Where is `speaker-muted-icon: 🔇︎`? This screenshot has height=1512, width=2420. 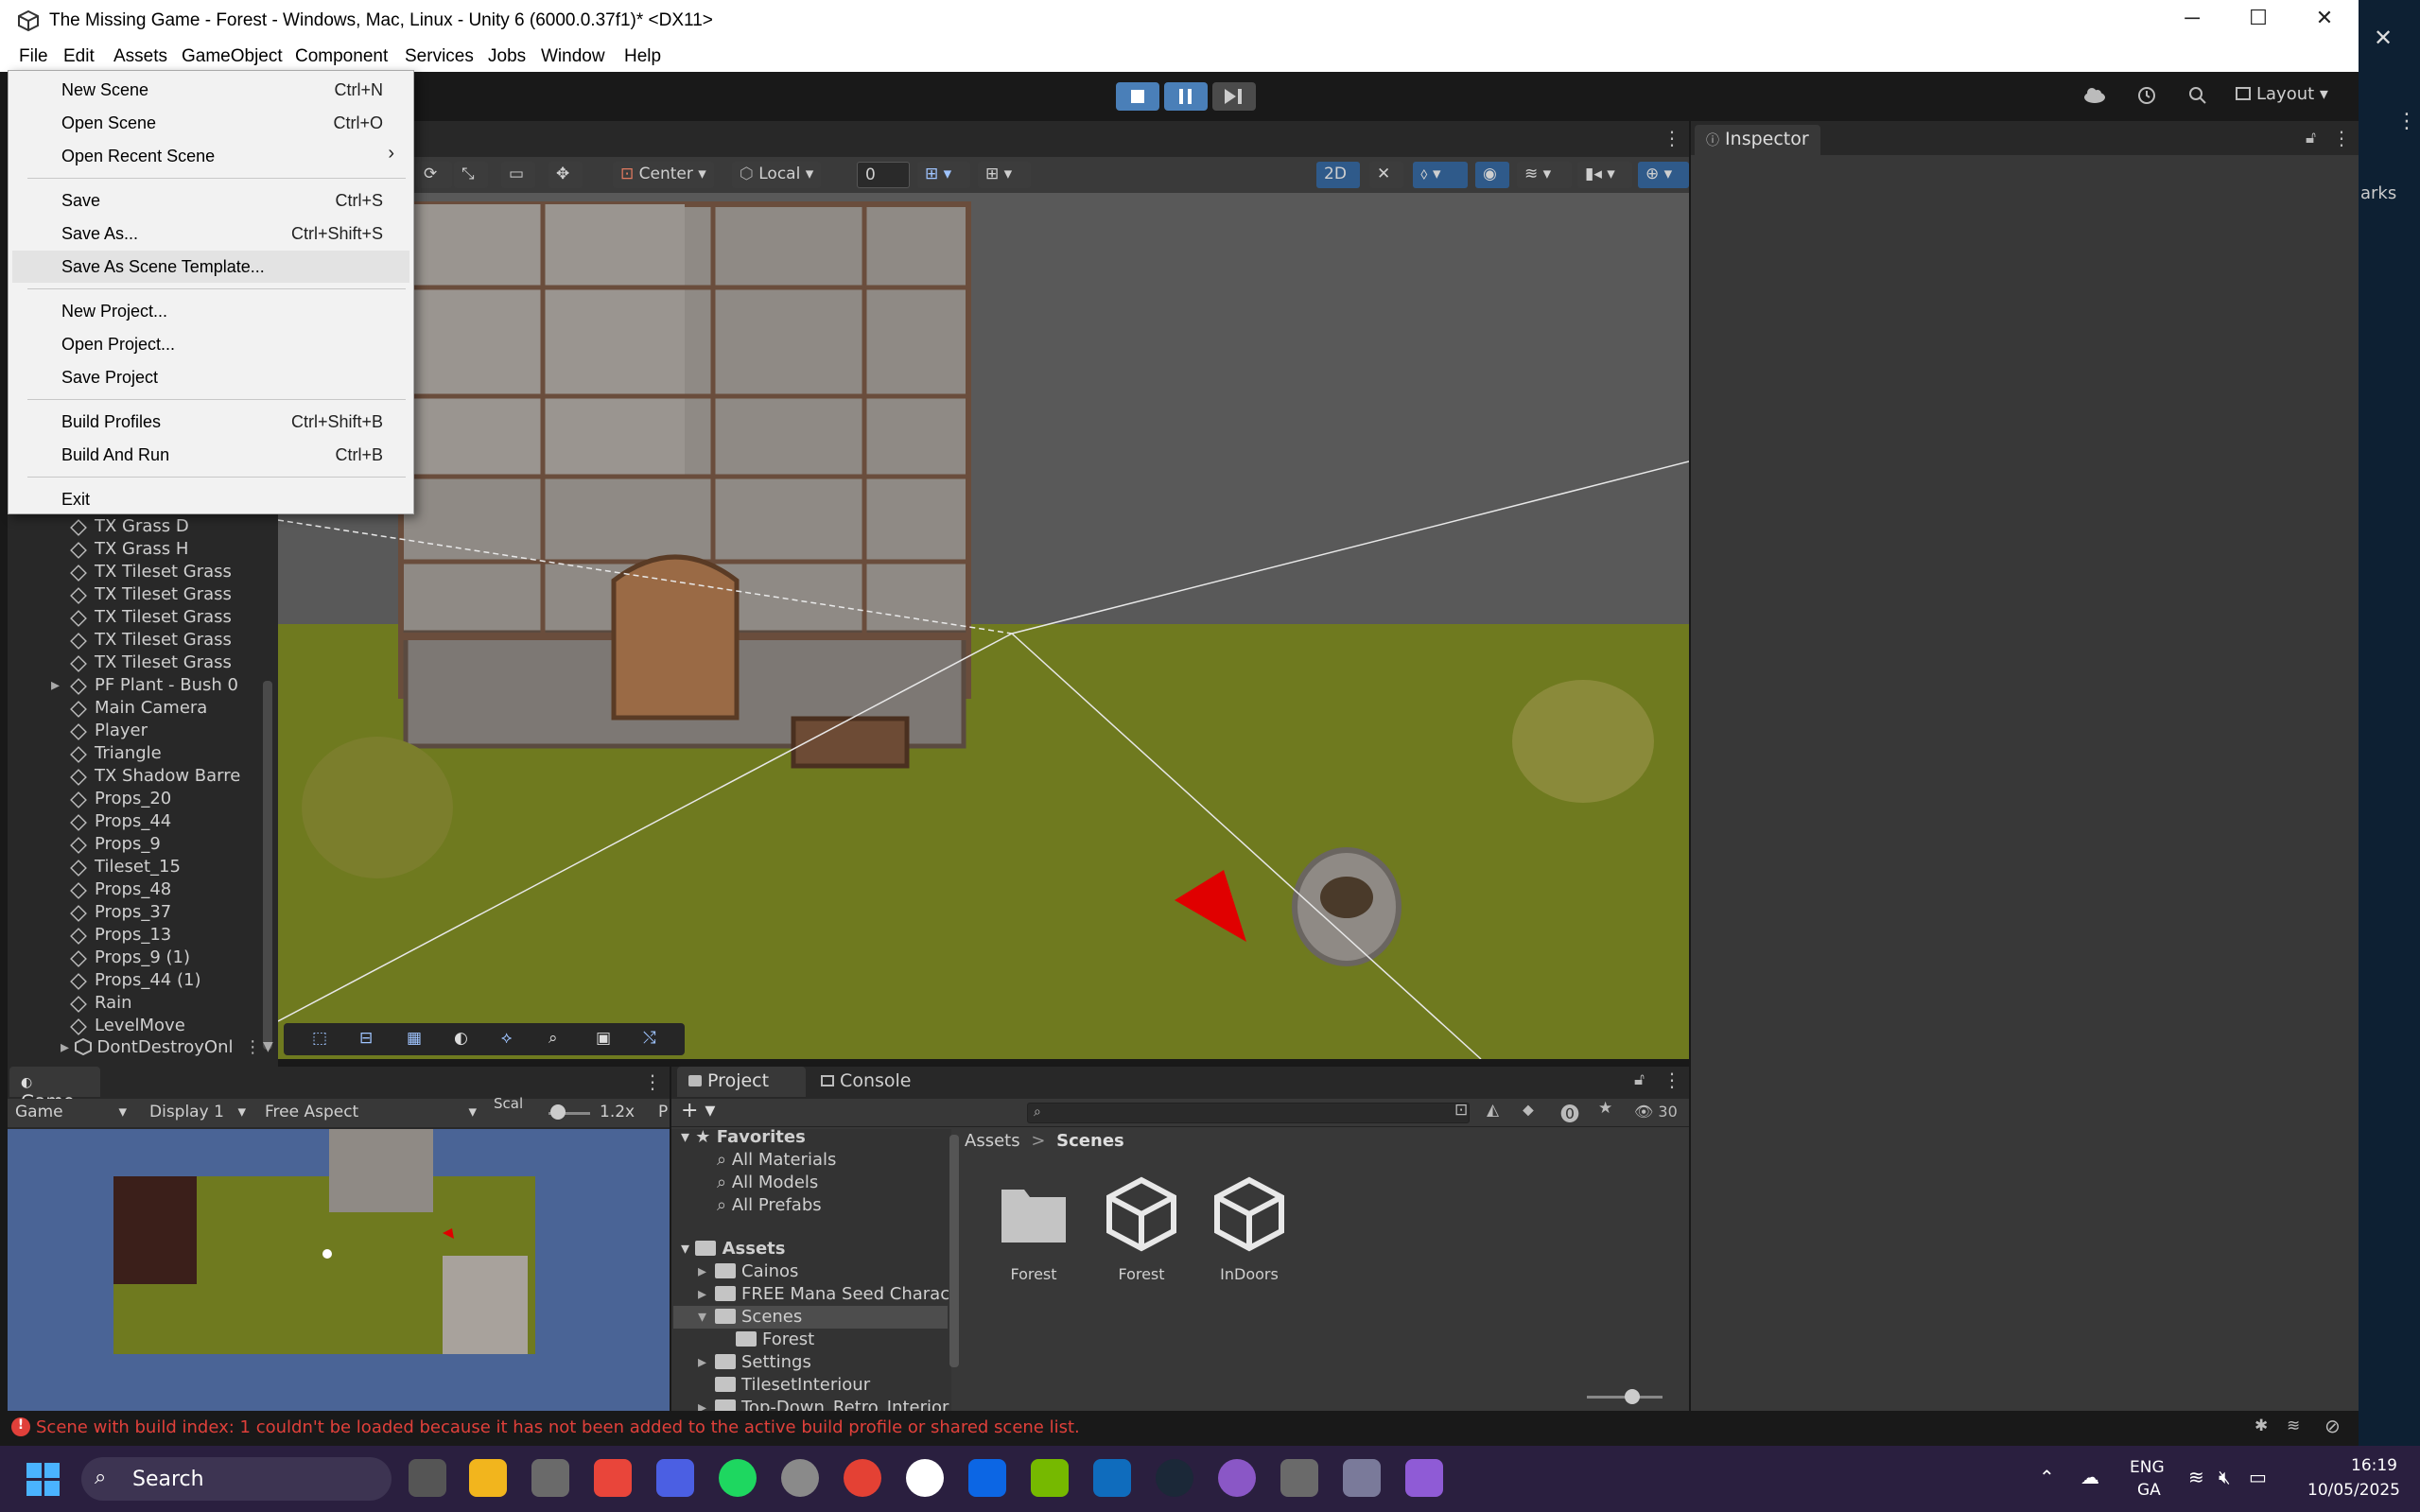
speaker-muted-icon: 🔇︎ is located at coordinates (2225, 1477).